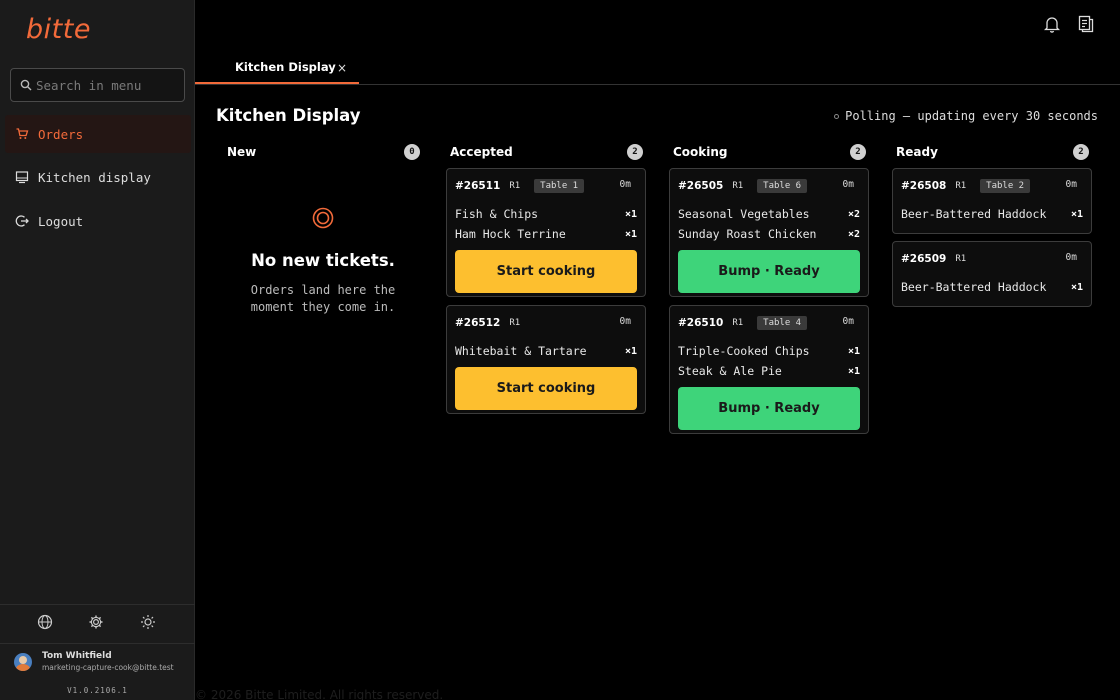  What do you see at coordinates (971, 116) in the screenshot?
I see `polling-text: Polling — updating every 30 seconds` at bounding box center [971, 116].